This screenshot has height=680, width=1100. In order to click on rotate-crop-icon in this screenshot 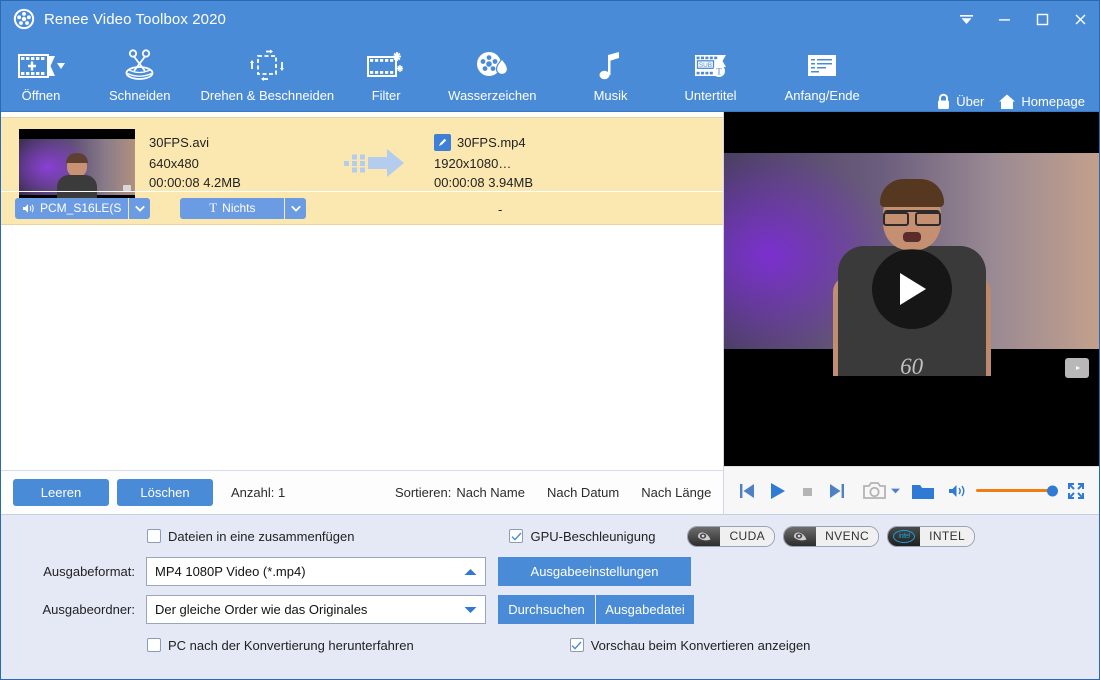, I will do `click(267, 66)`.